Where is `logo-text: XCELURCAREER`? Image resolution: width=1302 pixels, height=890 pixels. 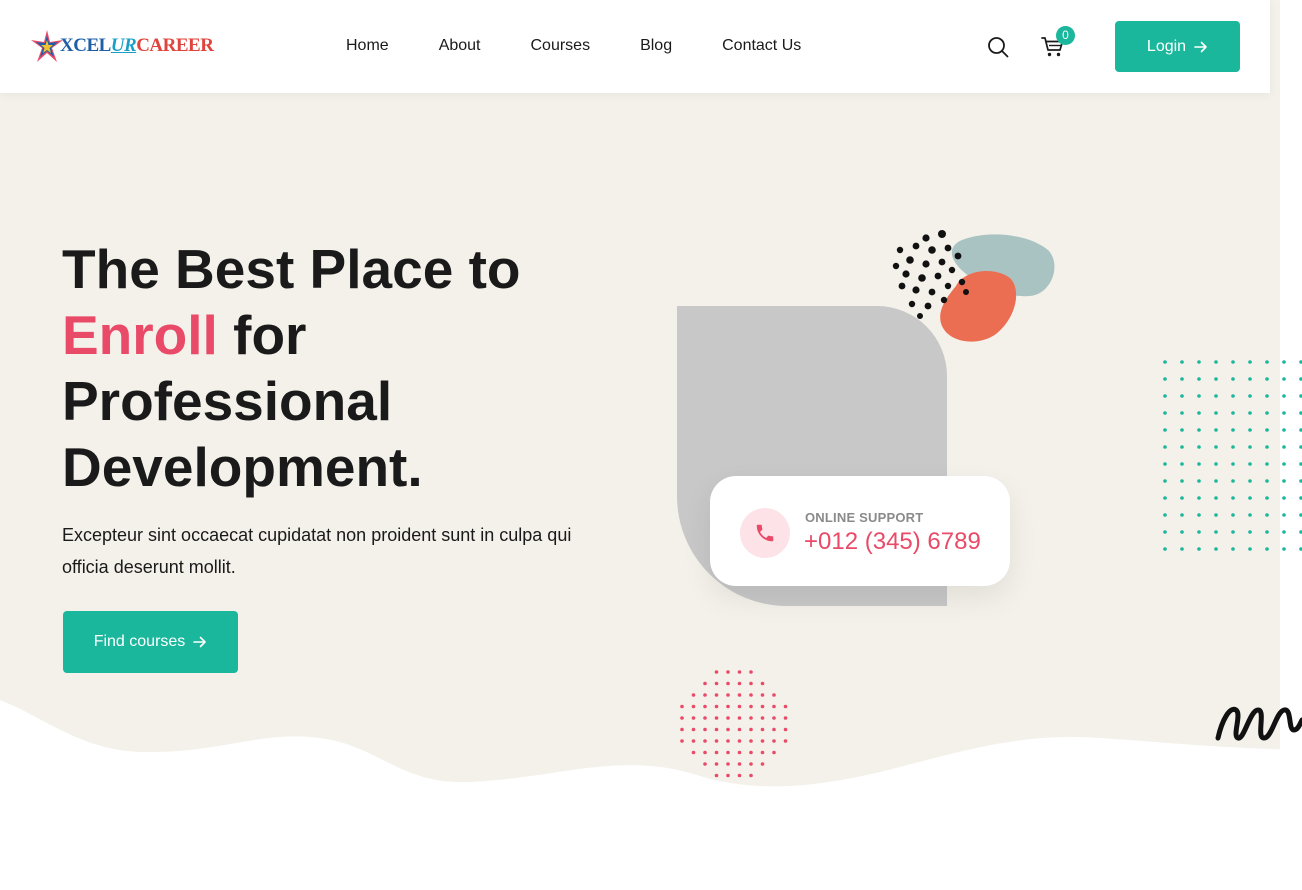
logo-text: XCELURCAREER is located at coordinates (137, 46).